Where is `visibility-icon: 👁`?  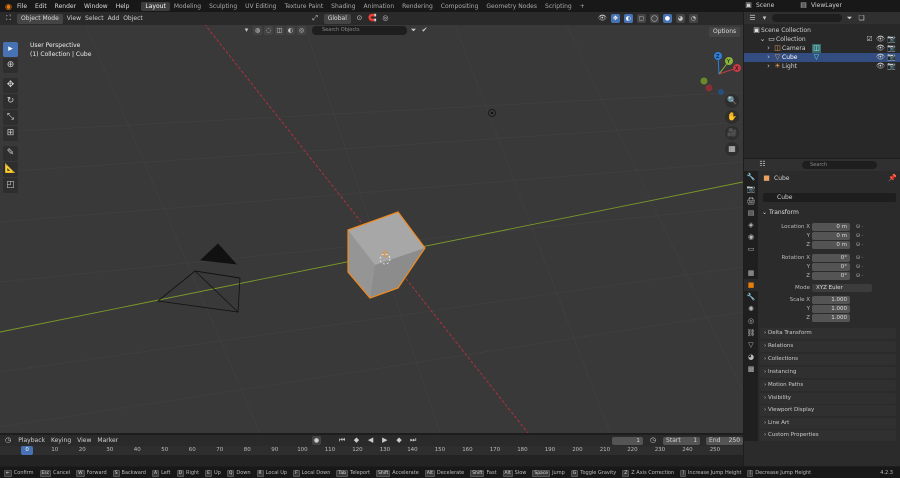
visibility-icon: 👁 is located at coordinates (602, 18).